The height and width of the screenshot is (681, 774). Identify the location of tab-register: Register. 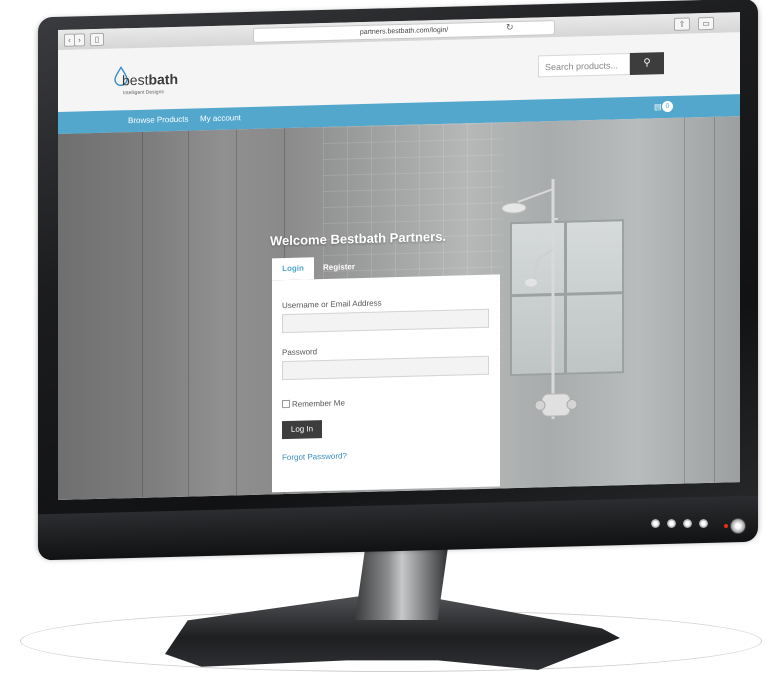
(339, 267).